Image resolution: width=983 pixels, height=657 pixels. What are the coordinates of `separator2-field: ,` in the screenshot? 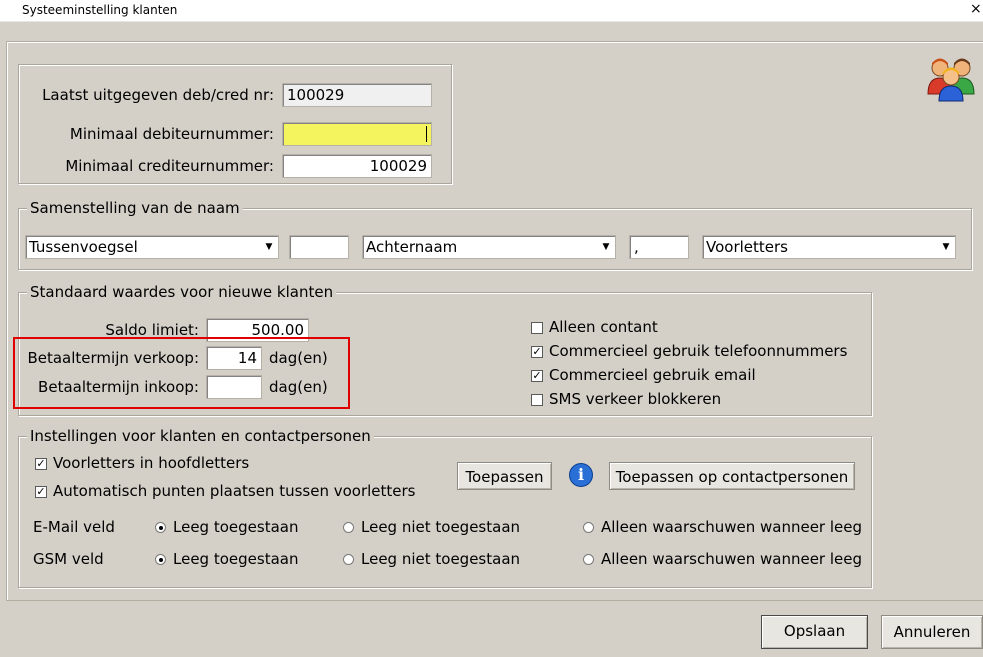 It's located at (659, 247).